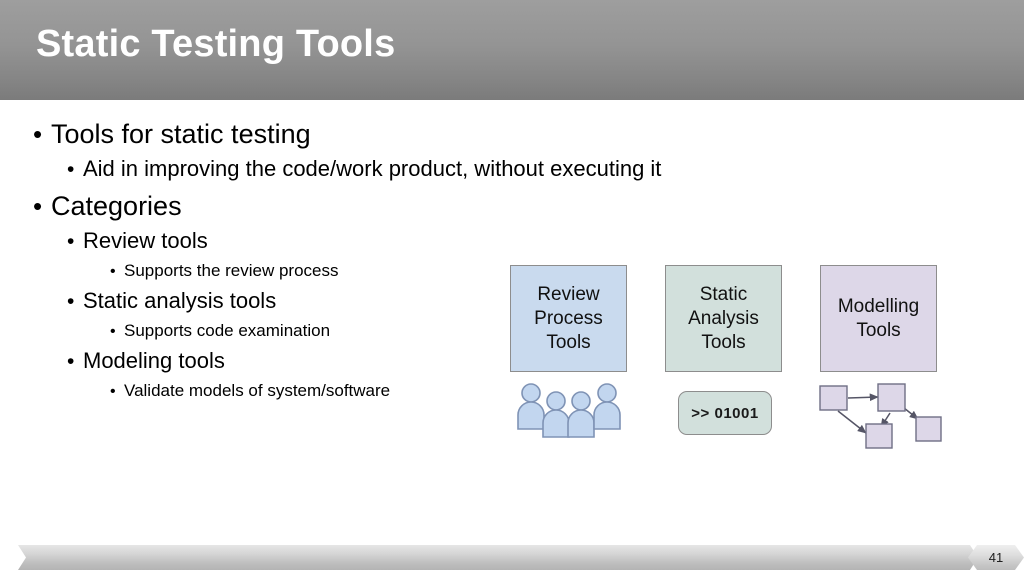  I want to click on bullet-item-supports-review-process: • Supports the review process, so click(260, 271).